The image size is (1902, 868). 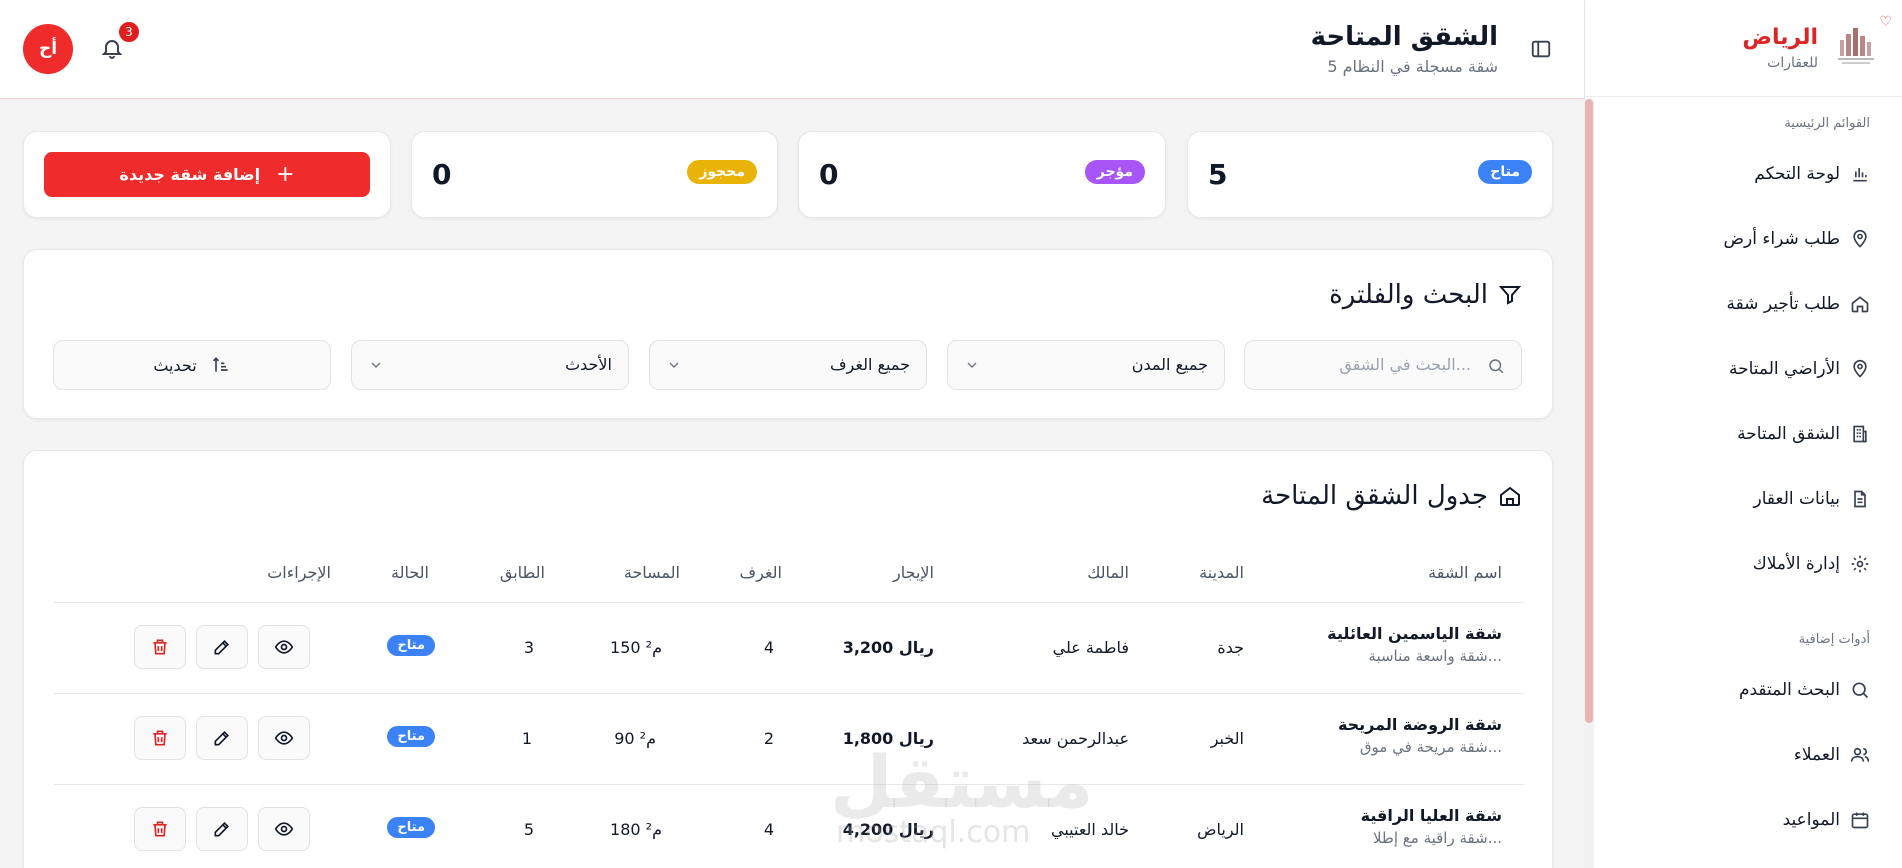 I want to click on sidebar-item-available-apartments: الشقق المتاحة, so click(x=1803, y=434).